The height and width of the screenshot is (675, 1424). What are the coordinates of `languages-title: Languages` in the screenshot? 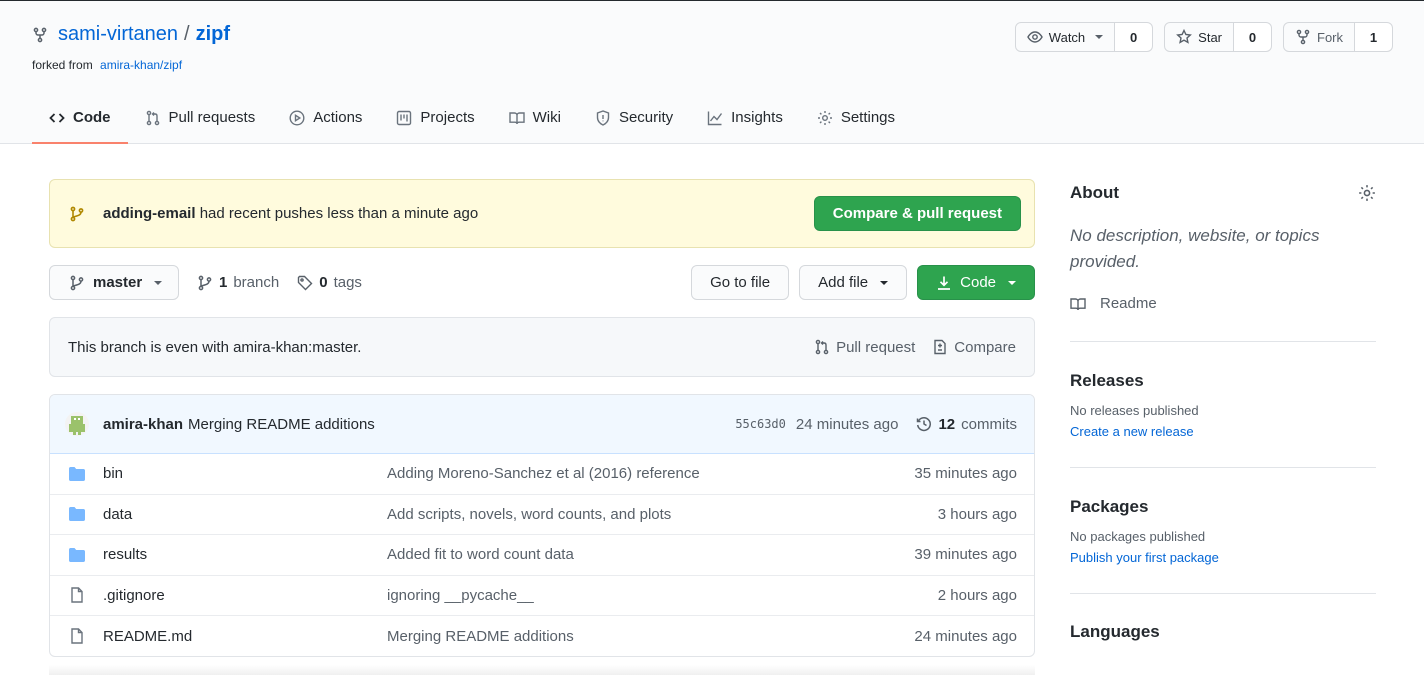 It's located at (1115, 631).